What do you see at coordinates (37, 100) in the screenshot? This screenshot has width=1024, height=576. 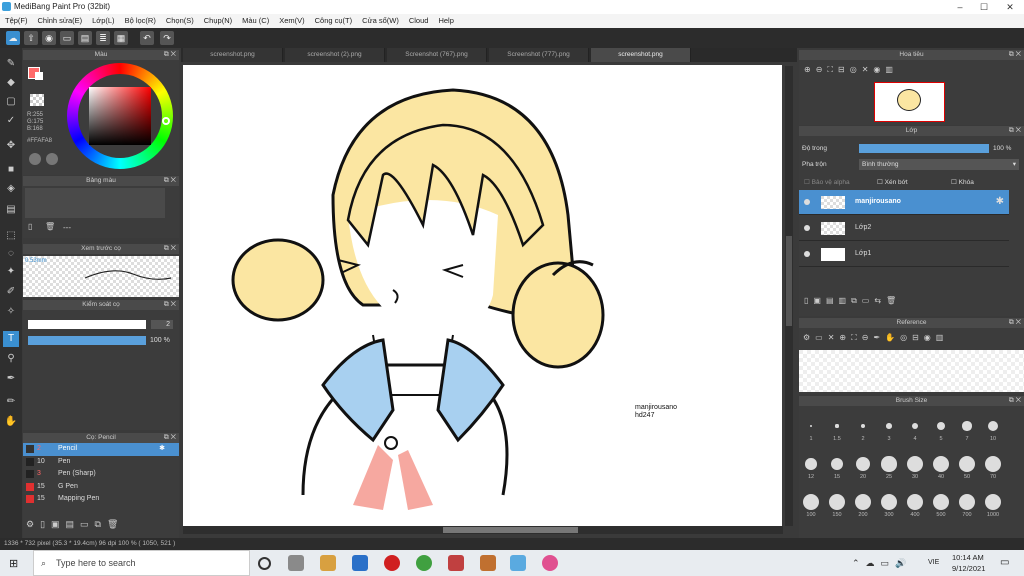 I see `transparent-swatch` at bounding box center [37, 100].